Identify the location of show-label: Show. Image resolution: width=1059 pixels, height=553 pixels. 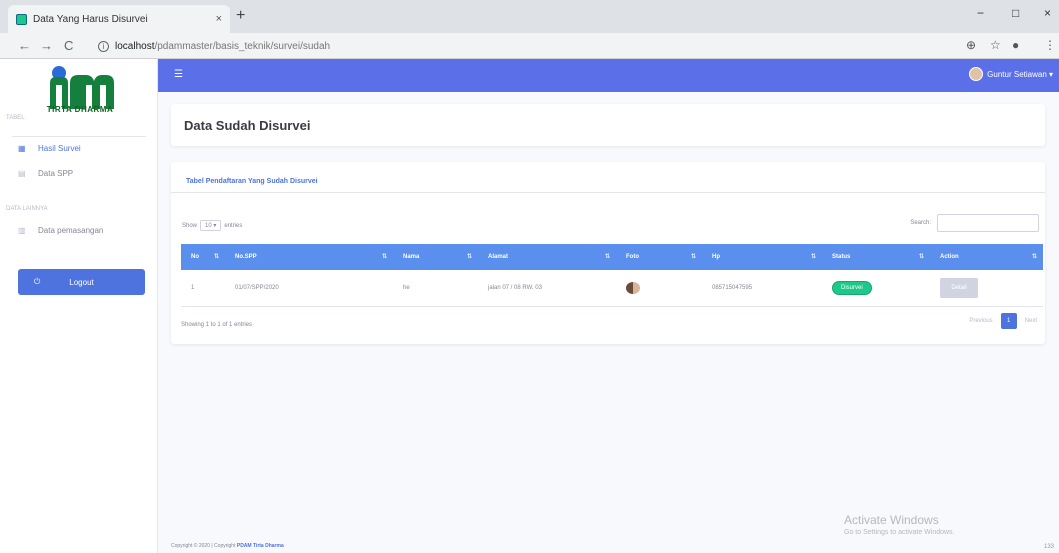
(190, 225).